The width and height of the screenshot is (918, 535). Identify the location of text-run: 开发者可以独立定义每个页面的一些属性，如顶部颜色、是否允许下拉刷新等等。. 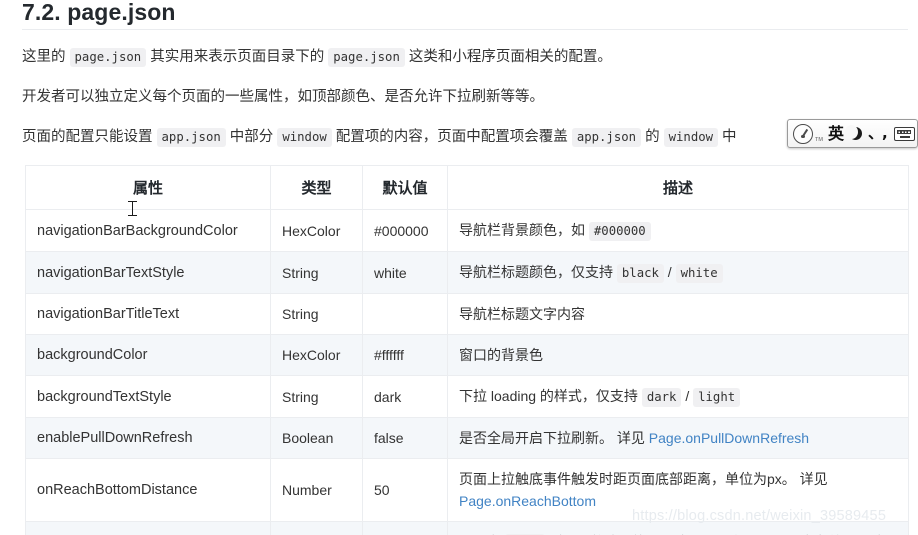
(283, 97).